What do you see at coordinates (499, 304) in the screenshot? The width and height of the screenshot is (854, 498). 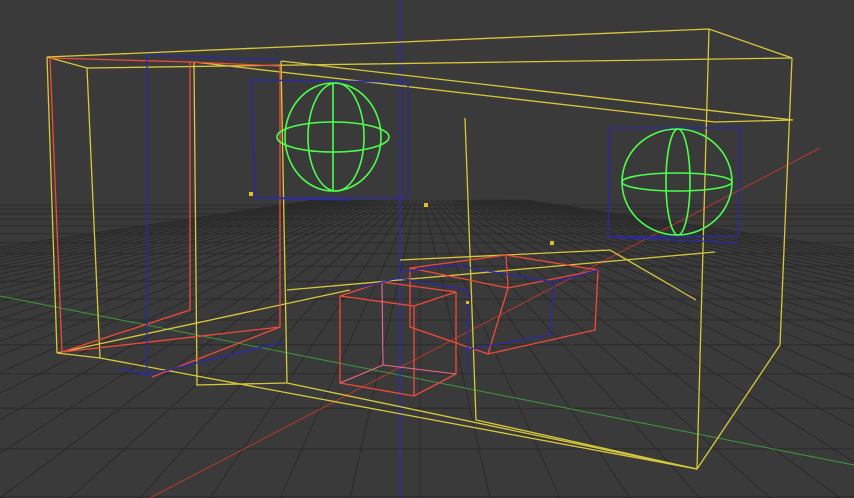 I see `box-back` at bounding box center [499, 304].